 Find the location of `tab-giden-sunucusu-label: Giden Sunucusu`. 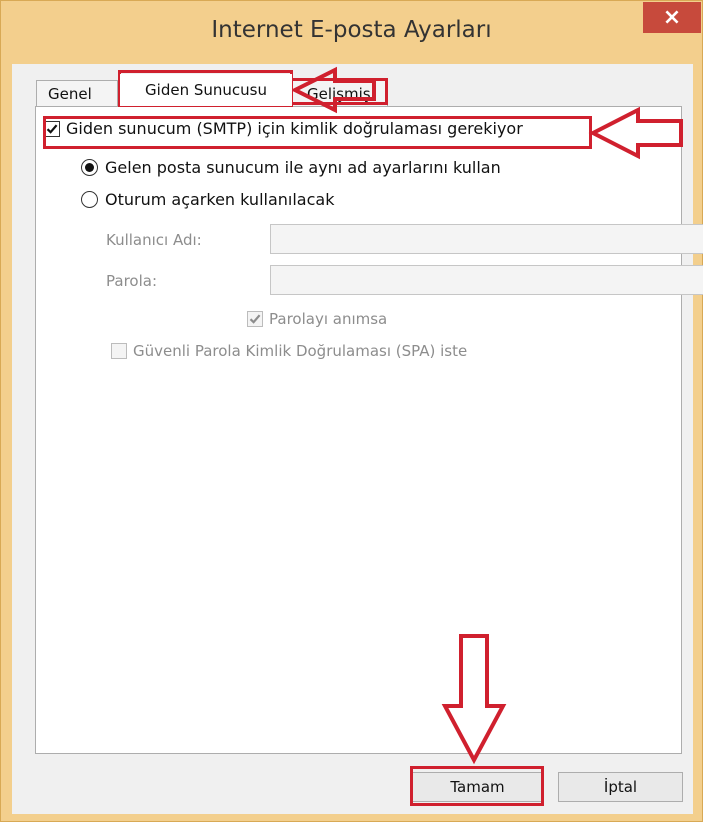

tab-giden-sunucusu-label: Giden Sunucusu is located at coordinates (206, 90).